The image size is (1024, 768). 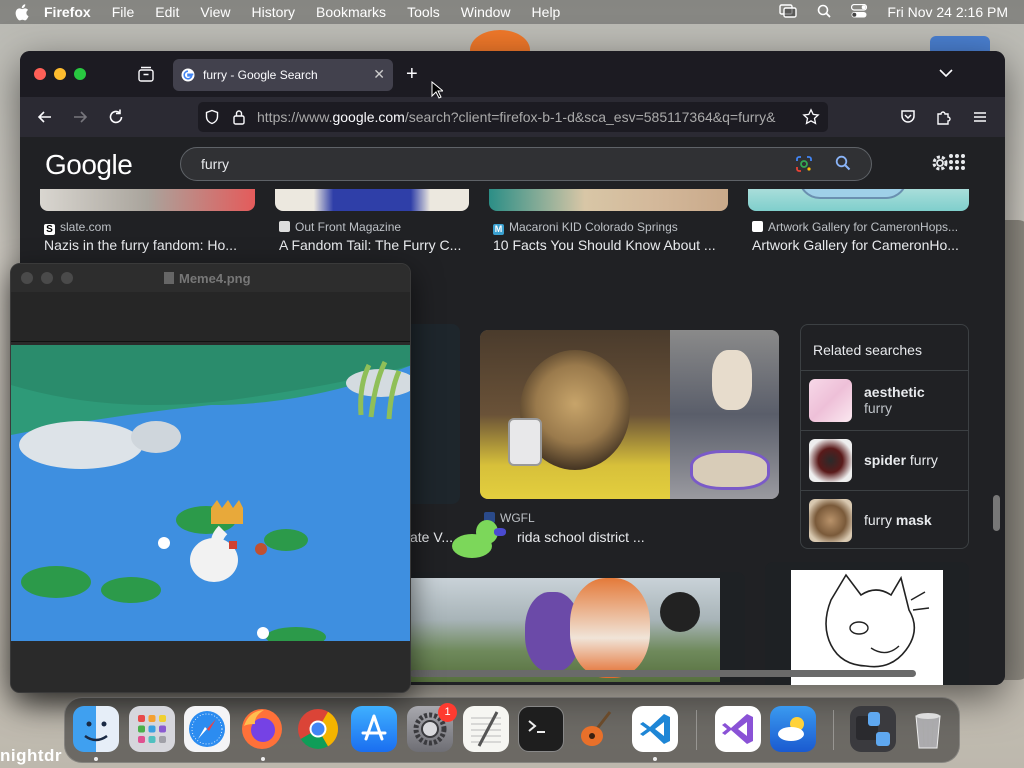 What do you see at coordinates (546, 12) in the screenshot?
I see `menu-help: Help` at bounding box center [546, 12].